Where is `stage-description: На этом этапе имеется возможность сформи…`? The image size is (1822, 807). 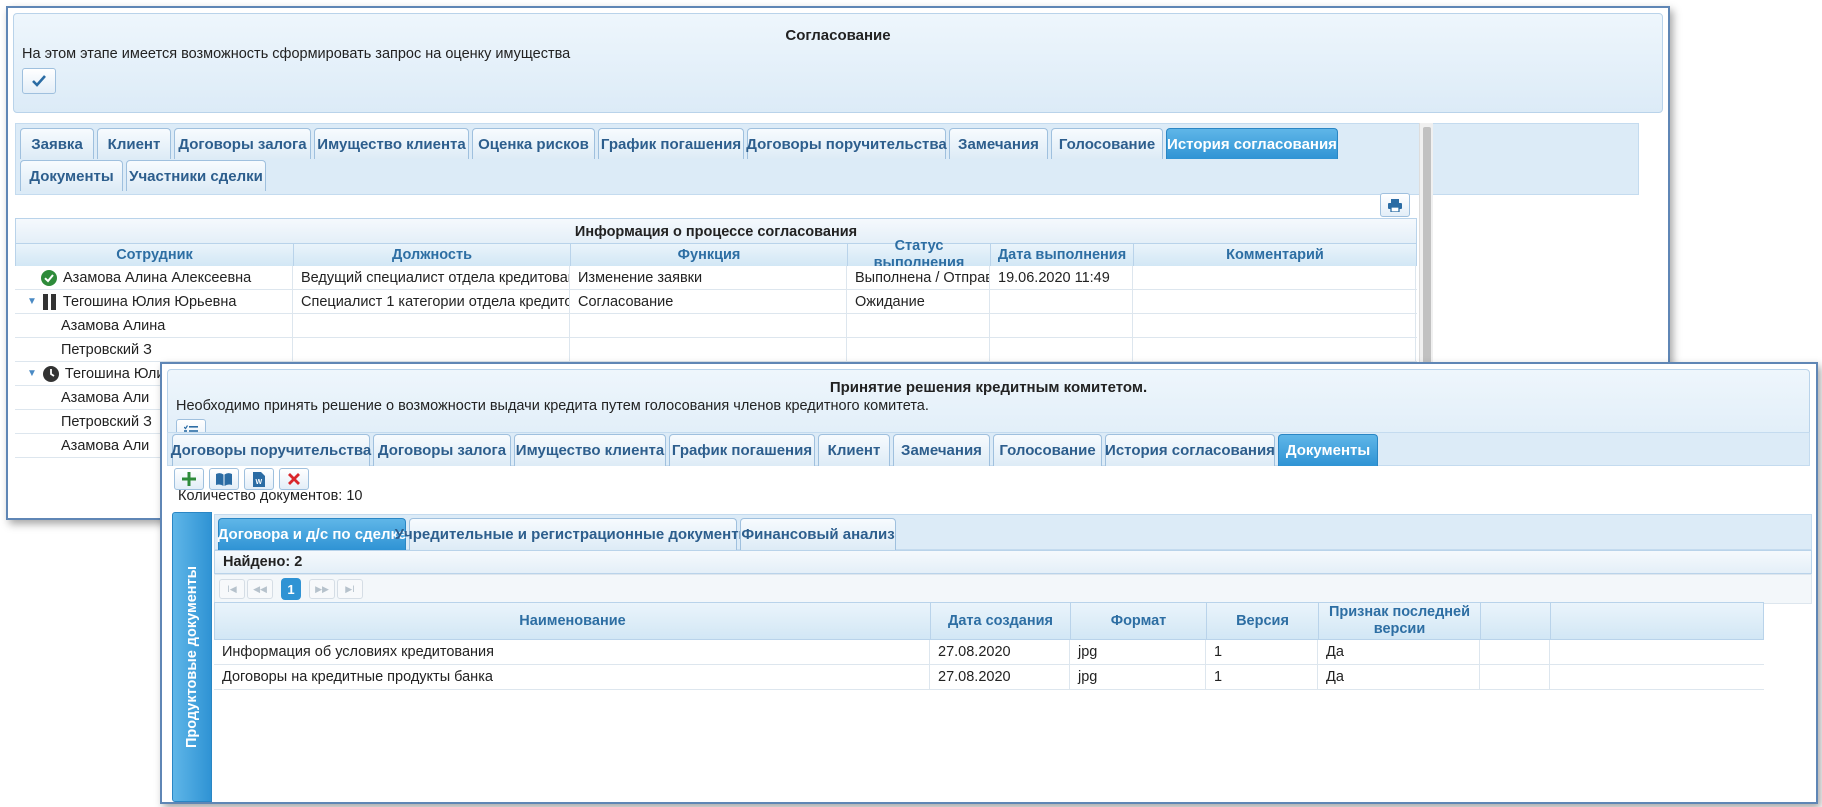 stage-description: На этом этапе имеется возможность сформи… is located at coordinates (296, 54).